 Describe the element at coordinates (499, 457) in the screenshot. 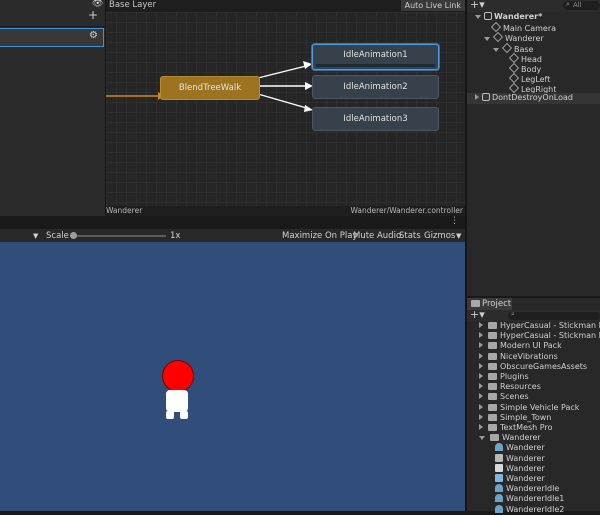

I see `animator-controller-icon` at that location.